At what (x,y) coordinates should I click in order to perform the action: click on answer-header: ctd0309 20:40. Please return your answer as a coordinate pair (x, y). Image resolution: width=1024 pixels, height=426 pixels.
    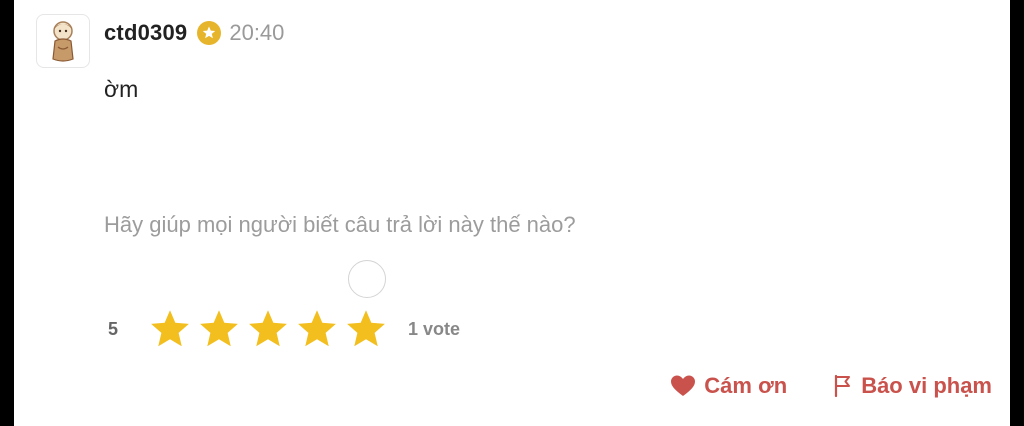
    Looking at the image, I should click on (194, 33).